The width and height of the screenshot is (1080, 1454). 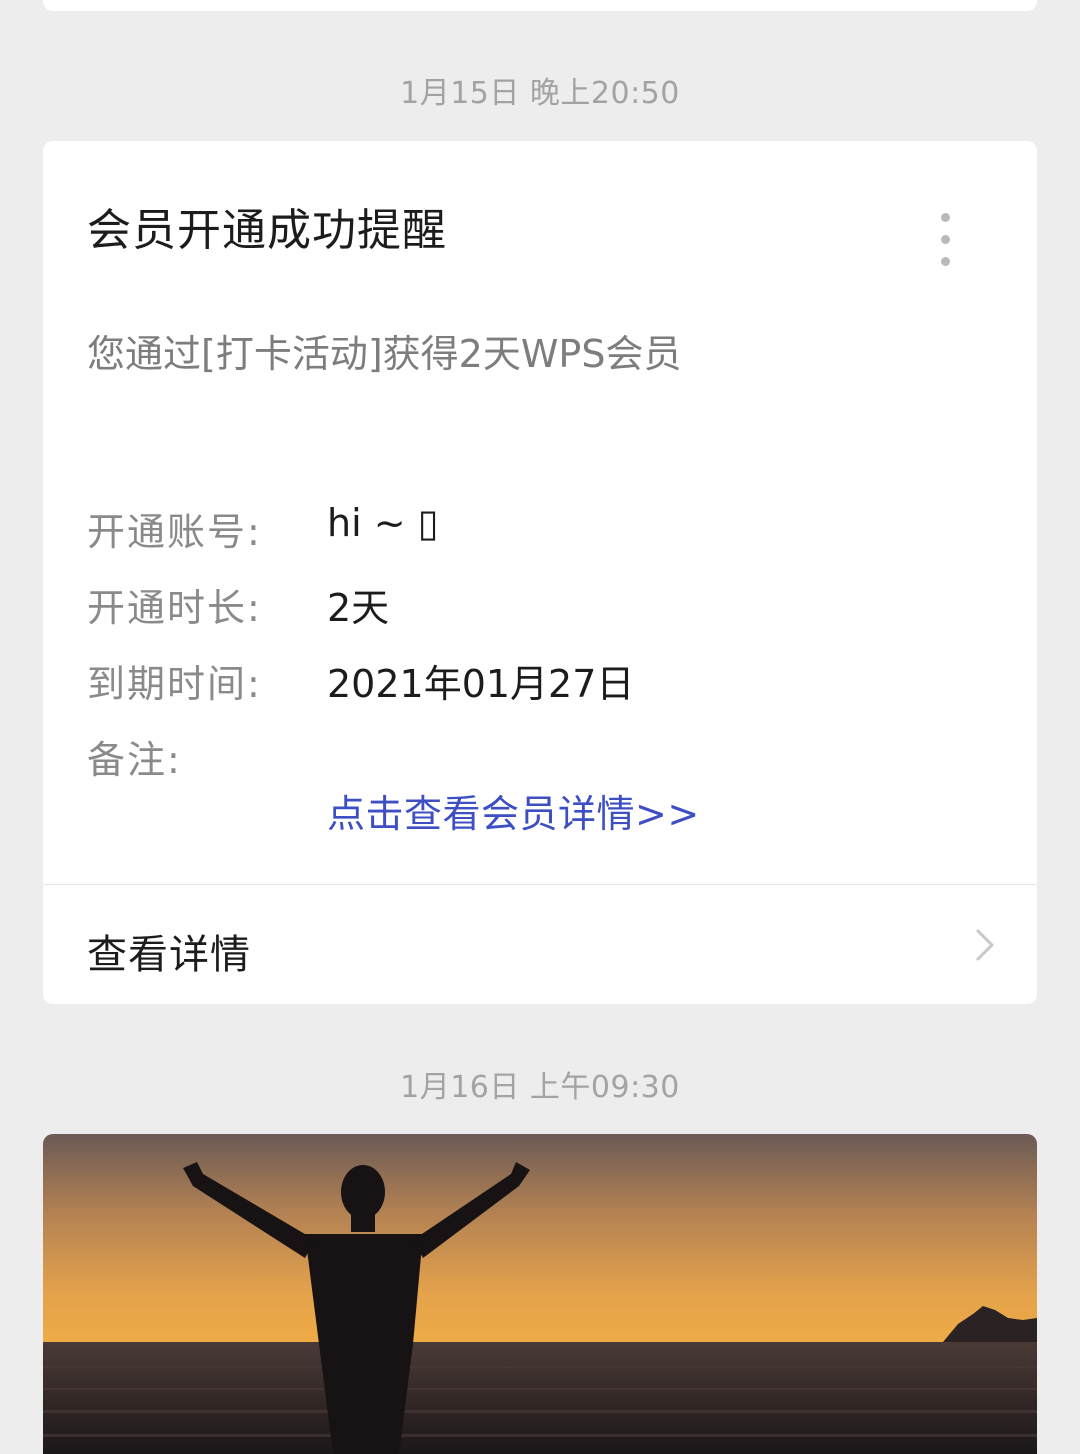 I want to click on view-details-row: 查看详情, so click(x=540, y=944).